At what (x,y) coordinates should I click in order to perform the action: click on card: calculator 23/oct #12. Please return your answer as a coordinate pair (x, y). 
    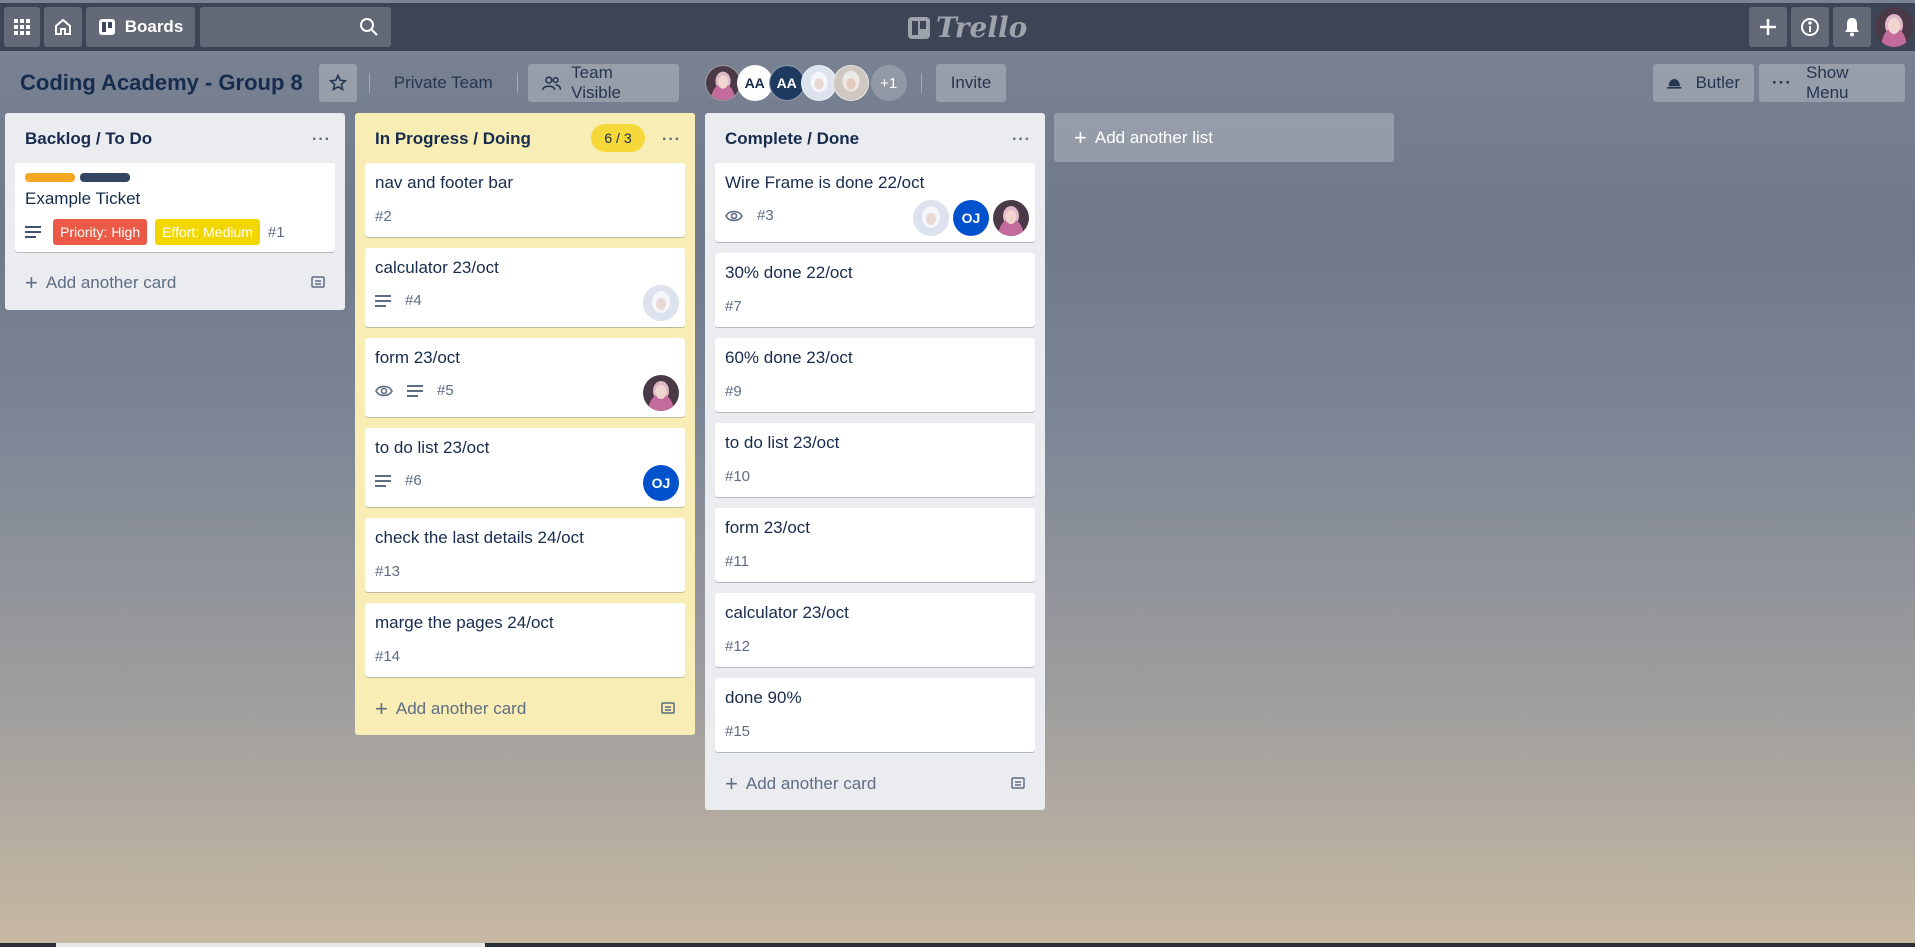
    Looking at the image, I should click on (875, 630).